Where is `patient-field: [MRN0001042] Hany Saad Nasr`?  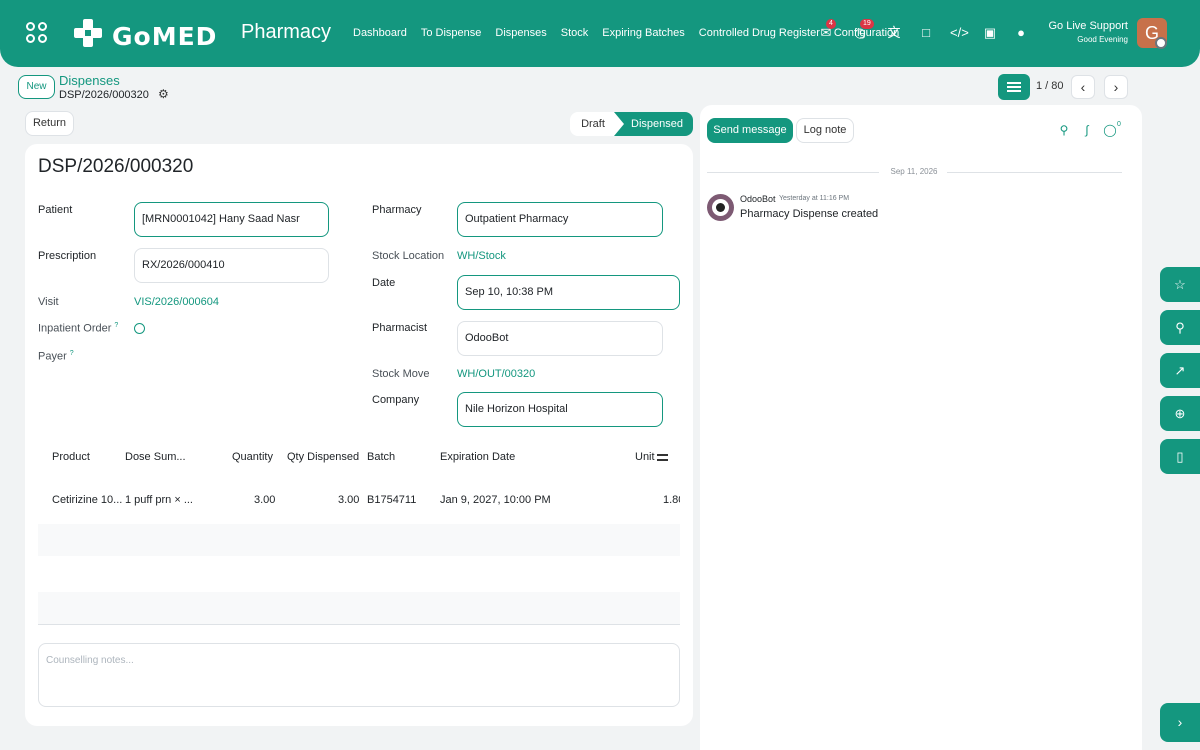 patient-field: [MRN0001042] Hany Saad Nasr is located at coordinates (231, 219).